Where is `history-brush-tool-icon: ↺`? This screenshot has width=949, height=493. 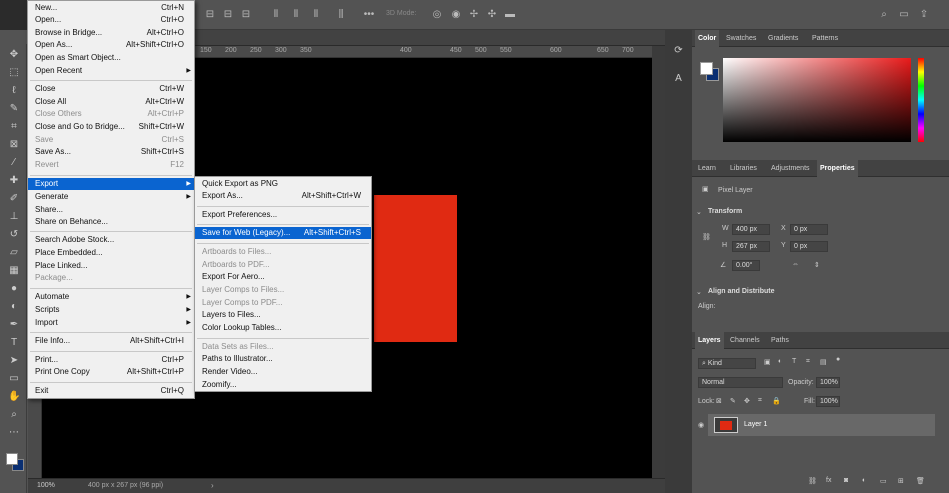 history-brush-tool-icon: ↺ is located at coordinates (14, 235).